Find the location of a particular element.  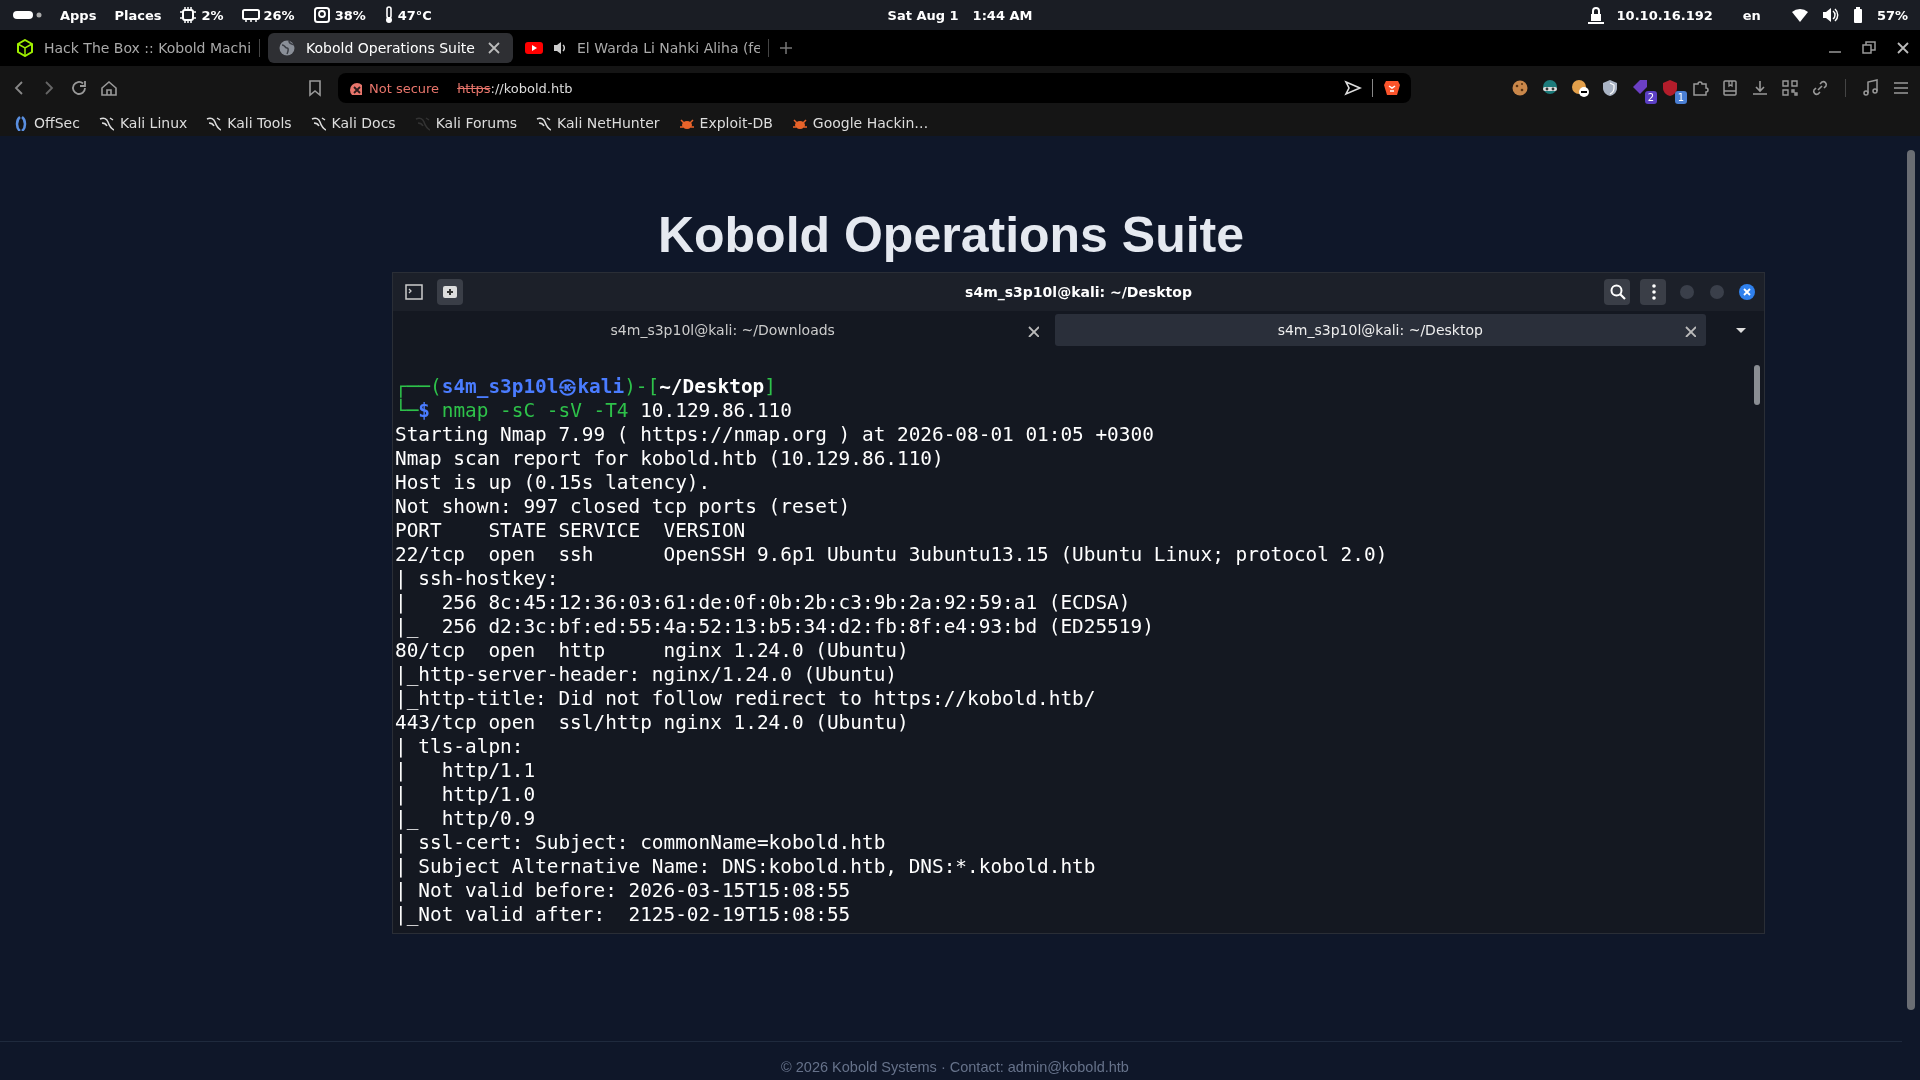

output-line: 22/tcp open ssh OpenSSH 9.6p1 Ubuntu 3ubuntu13.15 (Ubuntu Linux; protocol 2.0) is located at coordinates (892, 555).